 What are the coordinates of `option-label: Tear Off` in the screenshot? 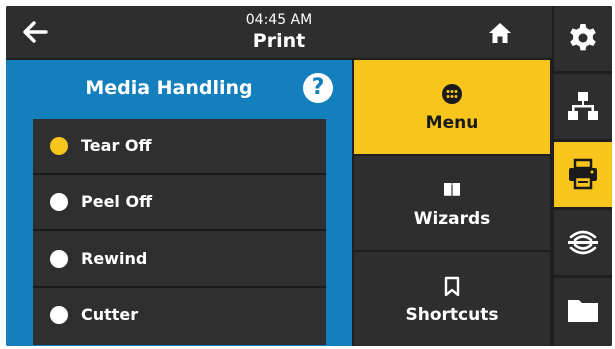 It's located at (116, 145).